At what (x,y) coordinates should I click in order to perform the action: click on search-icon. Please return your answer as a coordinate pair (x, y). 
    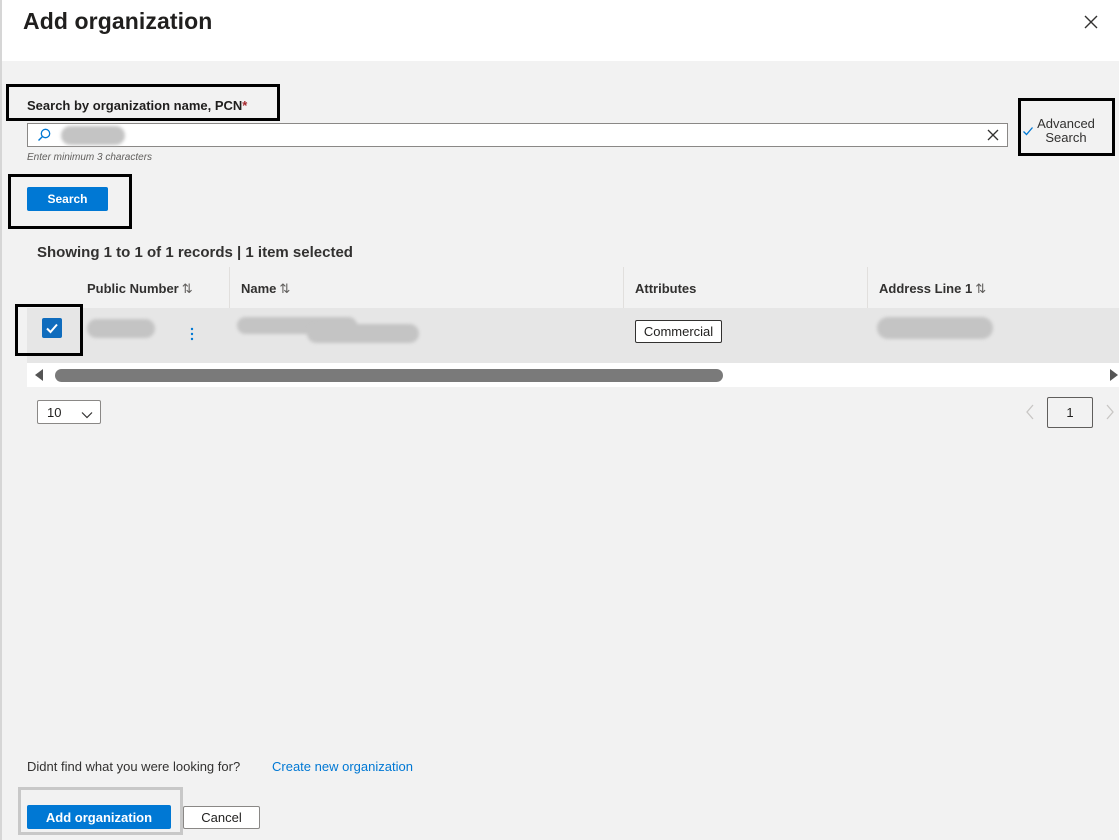
    Looking at the image, I should click on (44, 135).